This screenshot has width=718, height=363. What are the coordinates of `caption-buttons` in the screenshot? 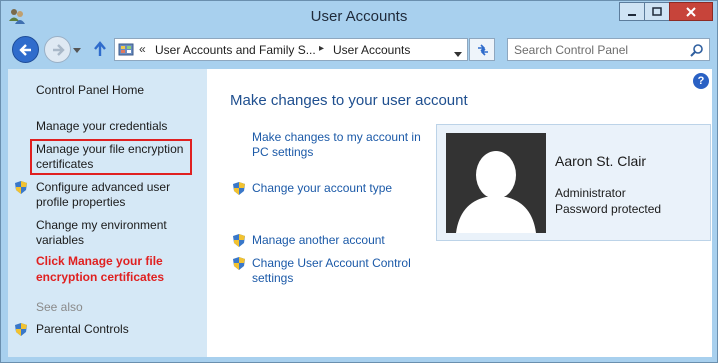 It's located at (666, 11).